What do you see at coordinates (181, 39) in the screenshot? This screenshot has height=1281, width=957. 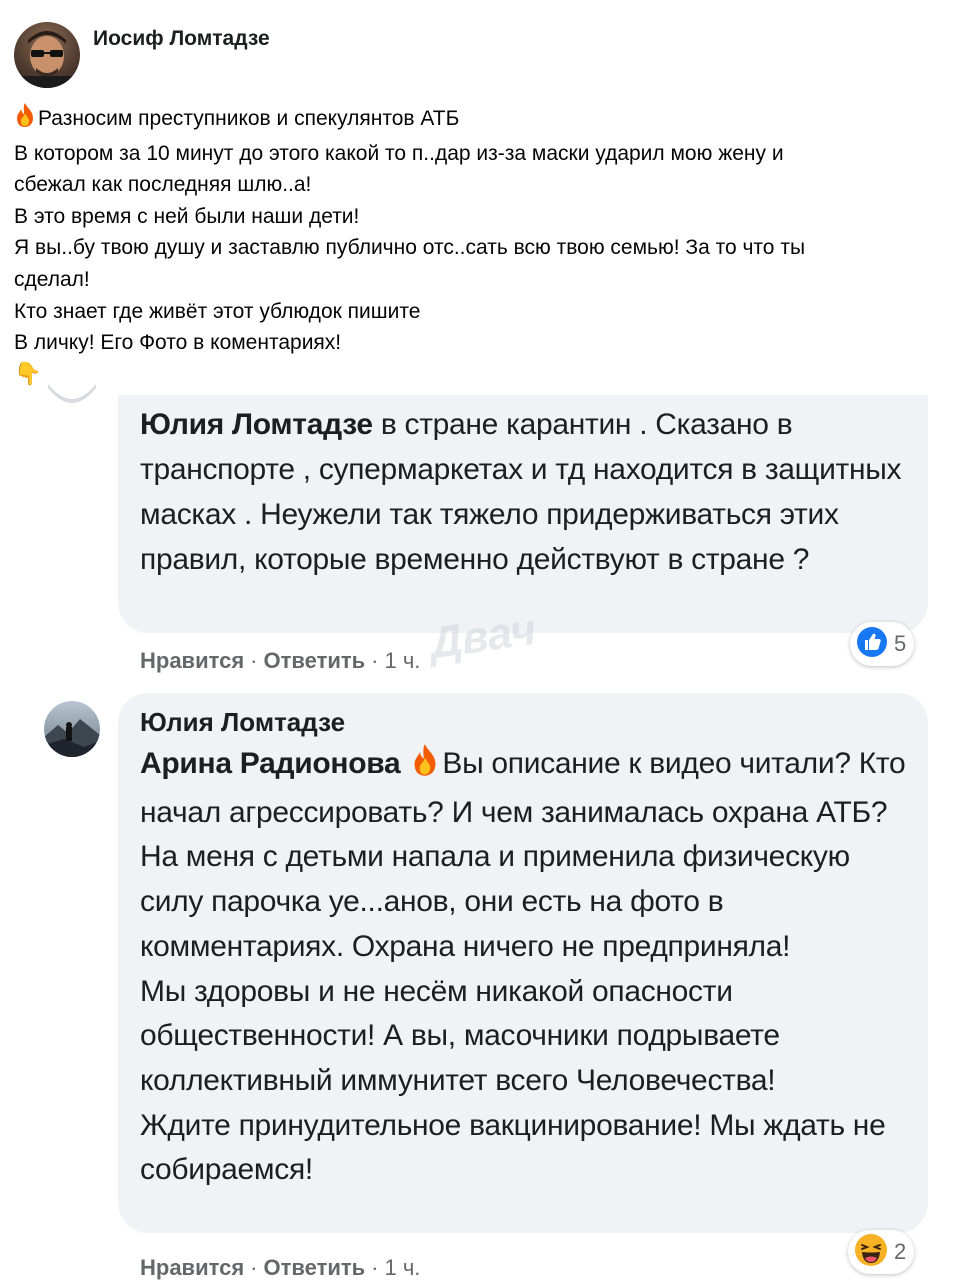 I see `post-author-name: Иосиф Ломтадзе` at bounding box center [181, 39].